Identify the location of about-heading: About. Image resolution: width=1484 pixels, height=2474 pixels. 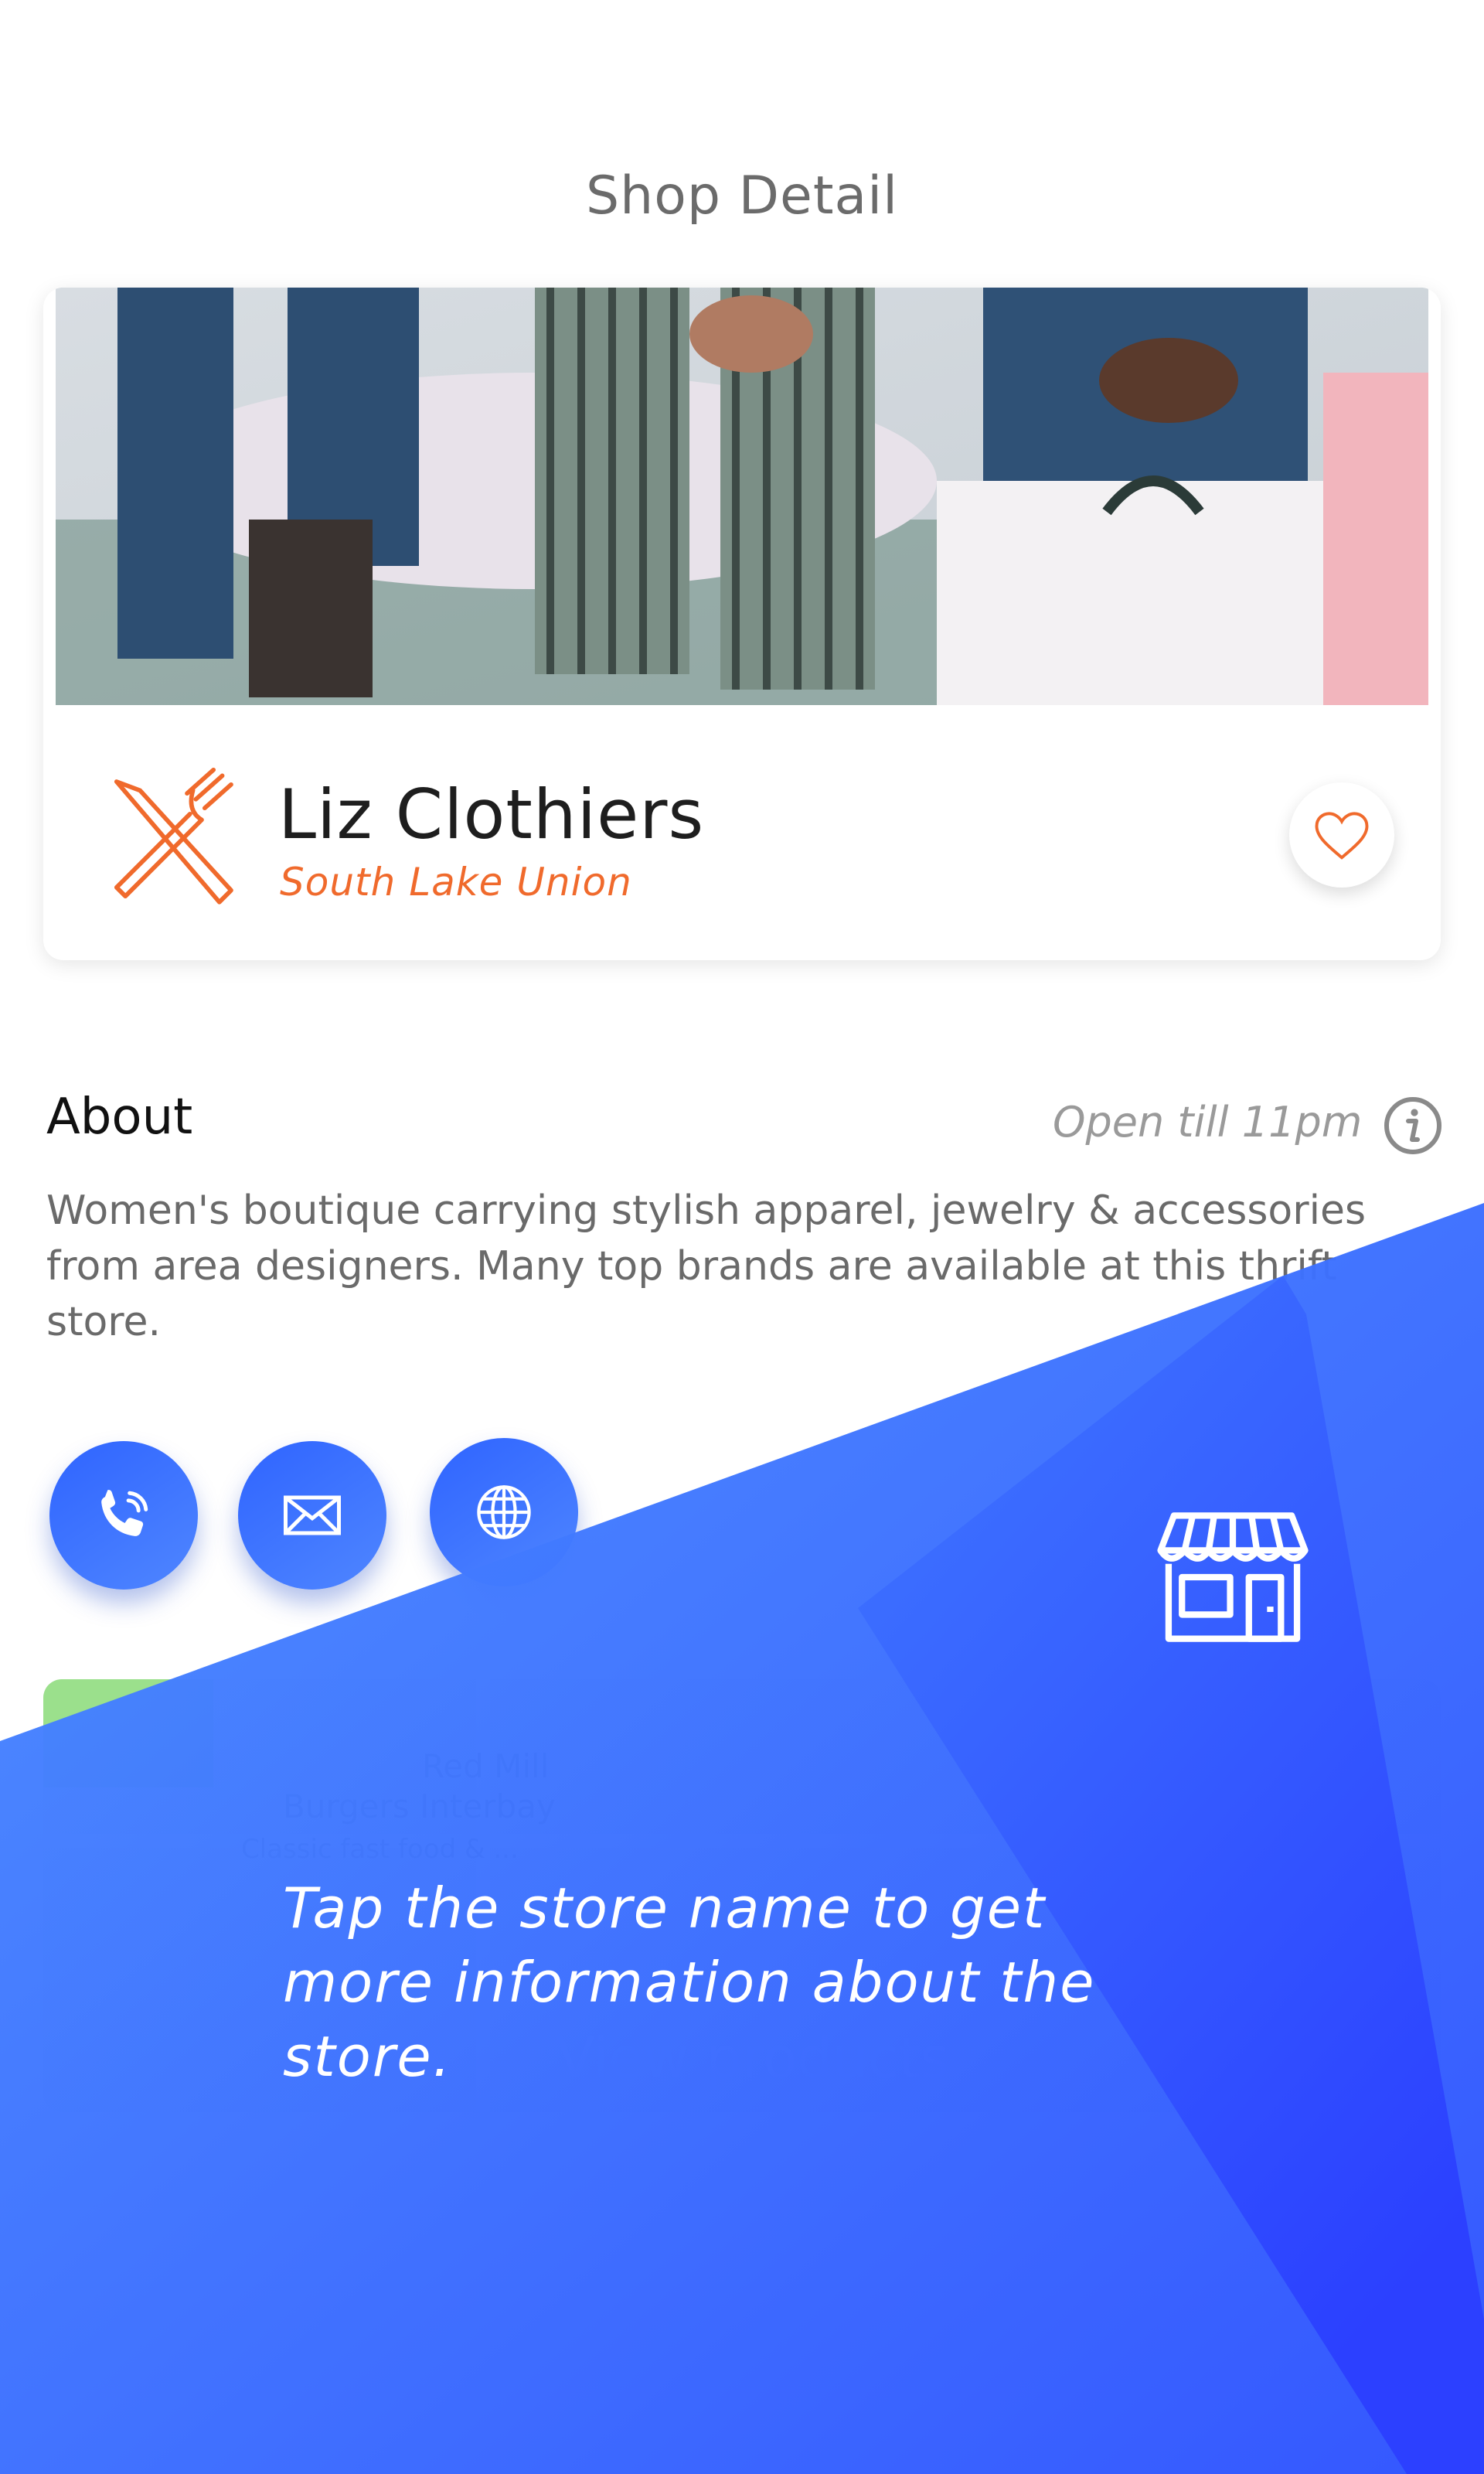
(119, 1117).